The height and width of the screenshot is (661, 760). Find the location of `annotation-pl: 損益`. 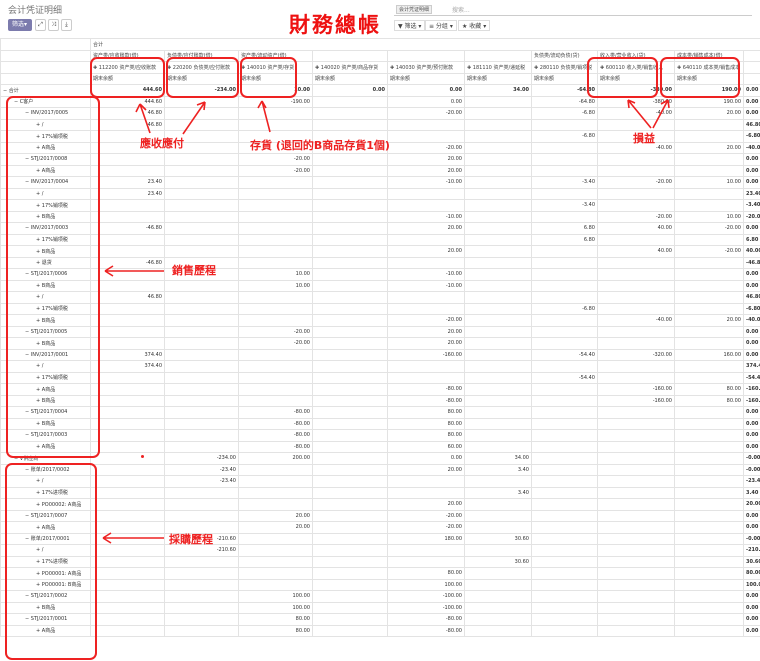

annotation-pl: 損益 is located at coordinates (644, 138).